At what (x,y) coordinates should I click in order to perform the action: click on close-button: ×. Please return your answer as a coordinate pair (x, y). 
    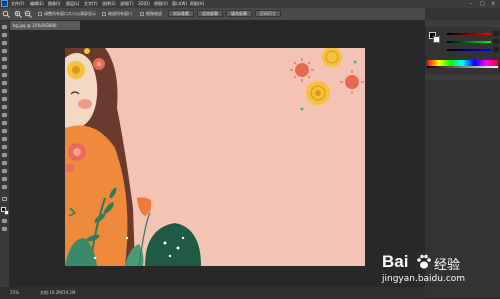
    Looking at the image, I should click on (493, 4).